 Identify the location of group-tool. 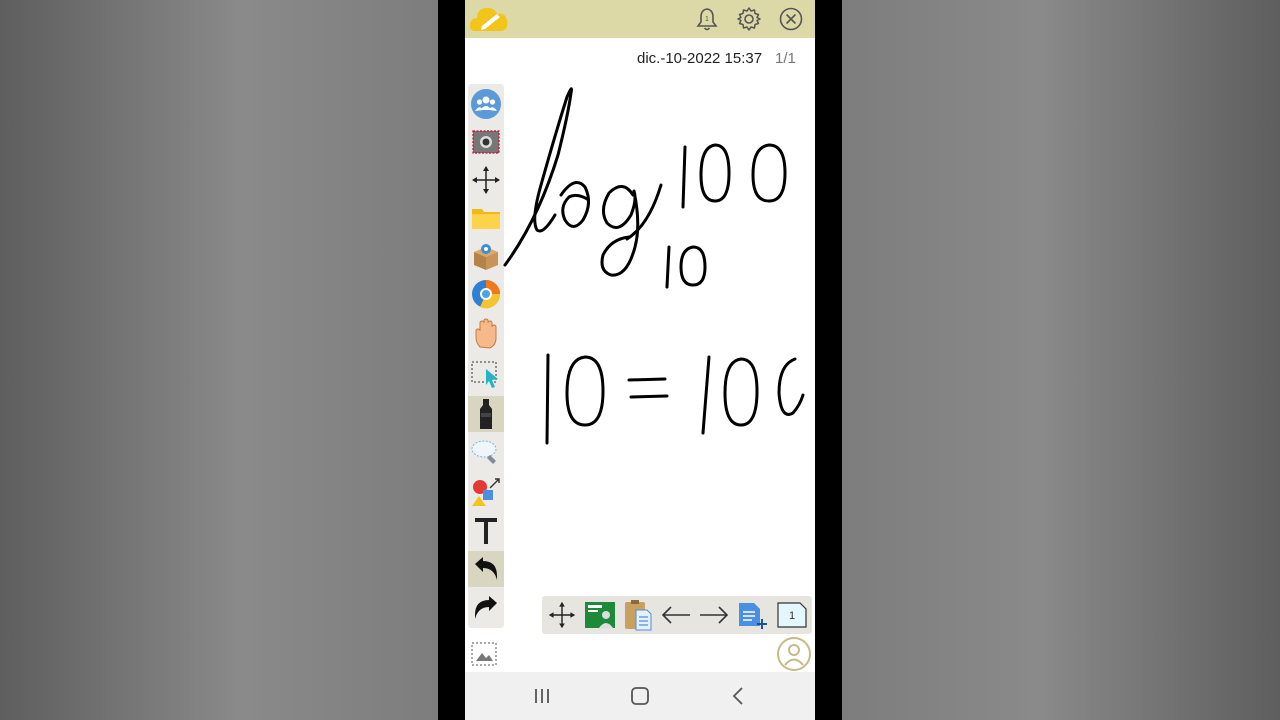
(486, 104).